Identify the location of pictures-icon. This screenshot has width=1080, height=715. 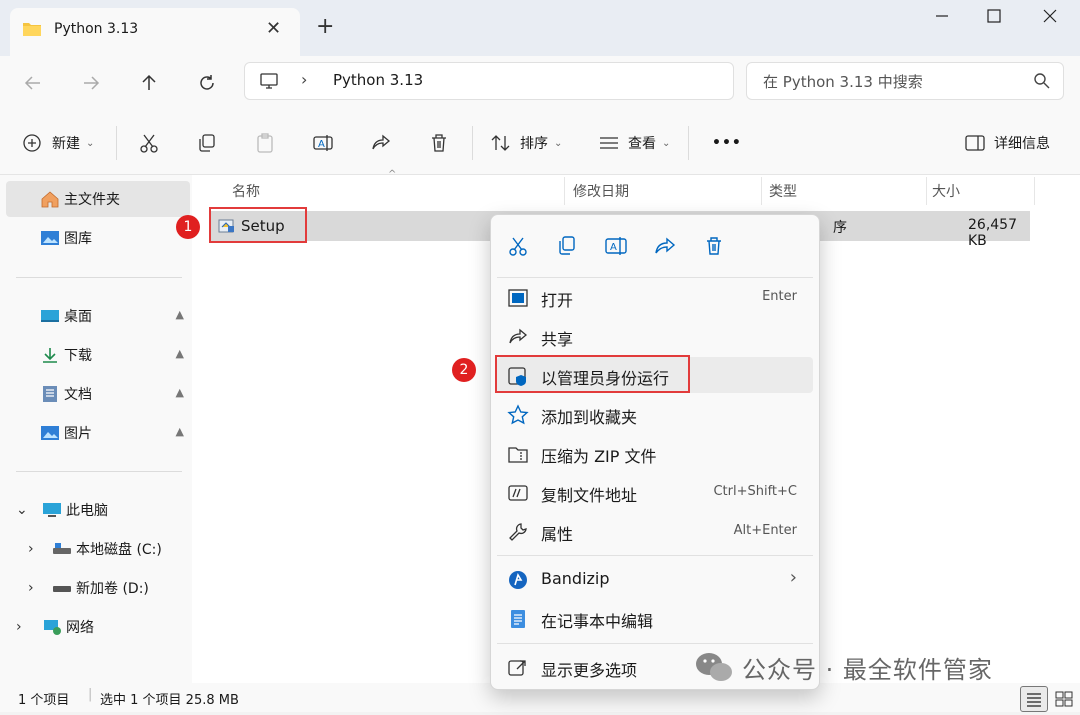
(50, 433).